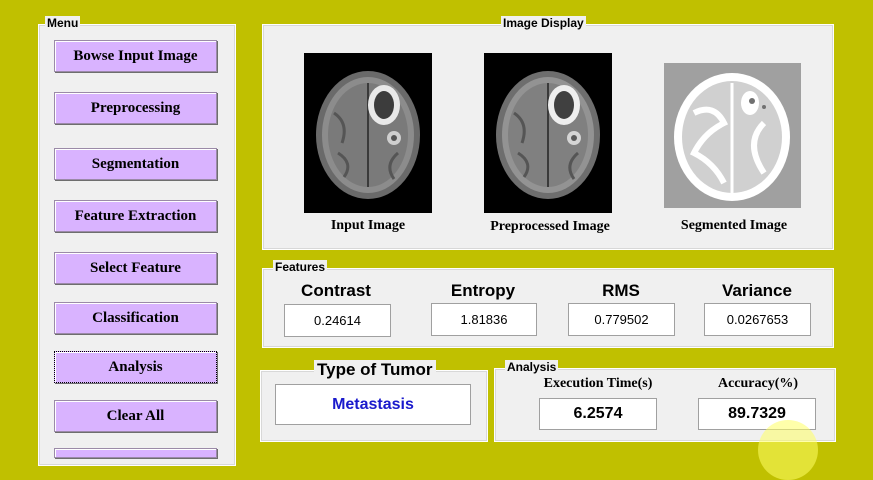 The height and width of the screenshot is (480, 873). I want to click on image-display-title: Image Display, so click(543, 23).